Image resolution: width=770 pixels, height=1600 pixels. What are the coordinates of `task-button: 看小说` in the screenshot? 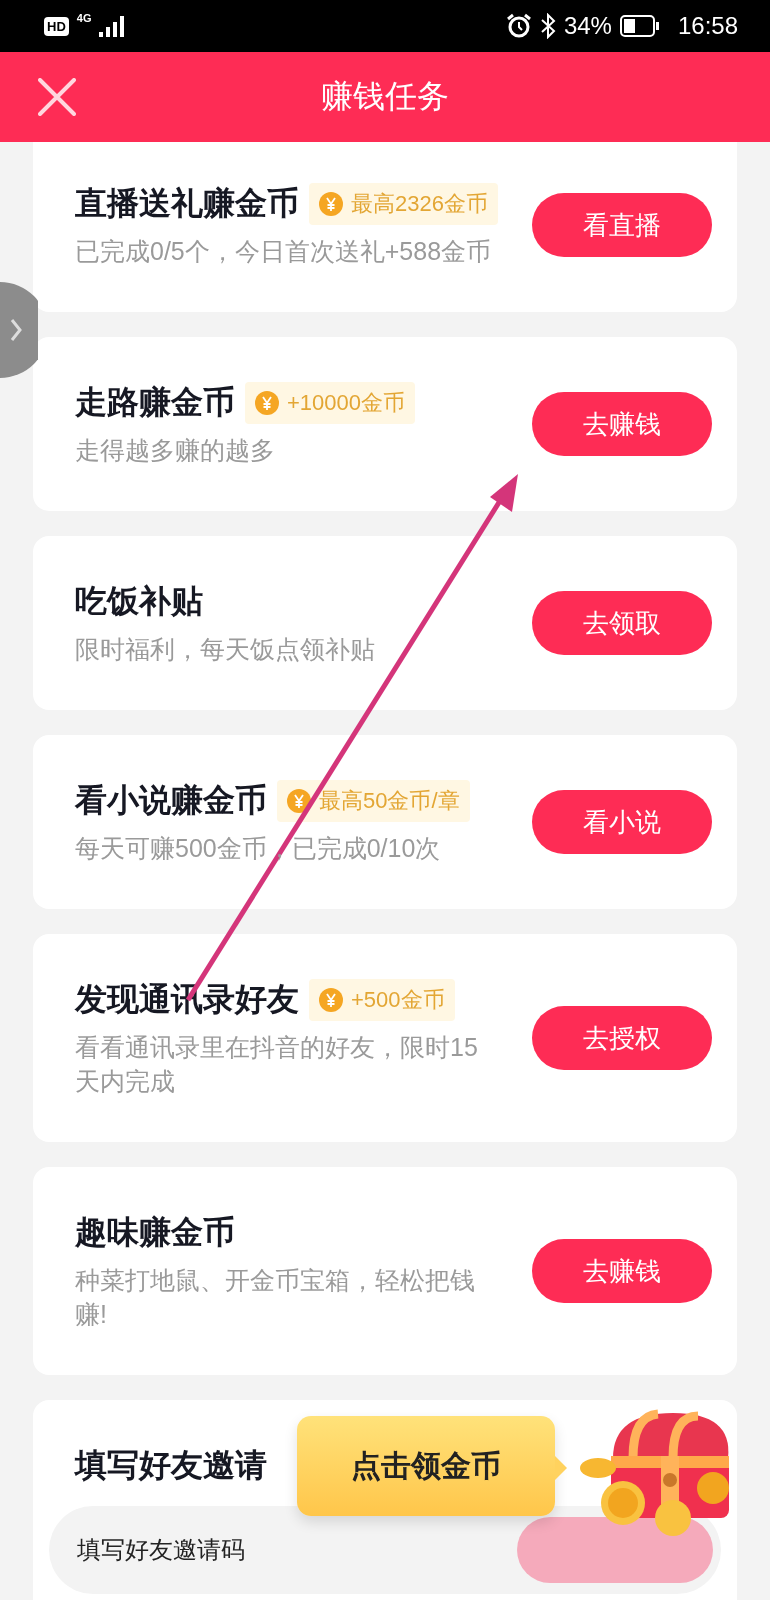 It's located at (622, 822).